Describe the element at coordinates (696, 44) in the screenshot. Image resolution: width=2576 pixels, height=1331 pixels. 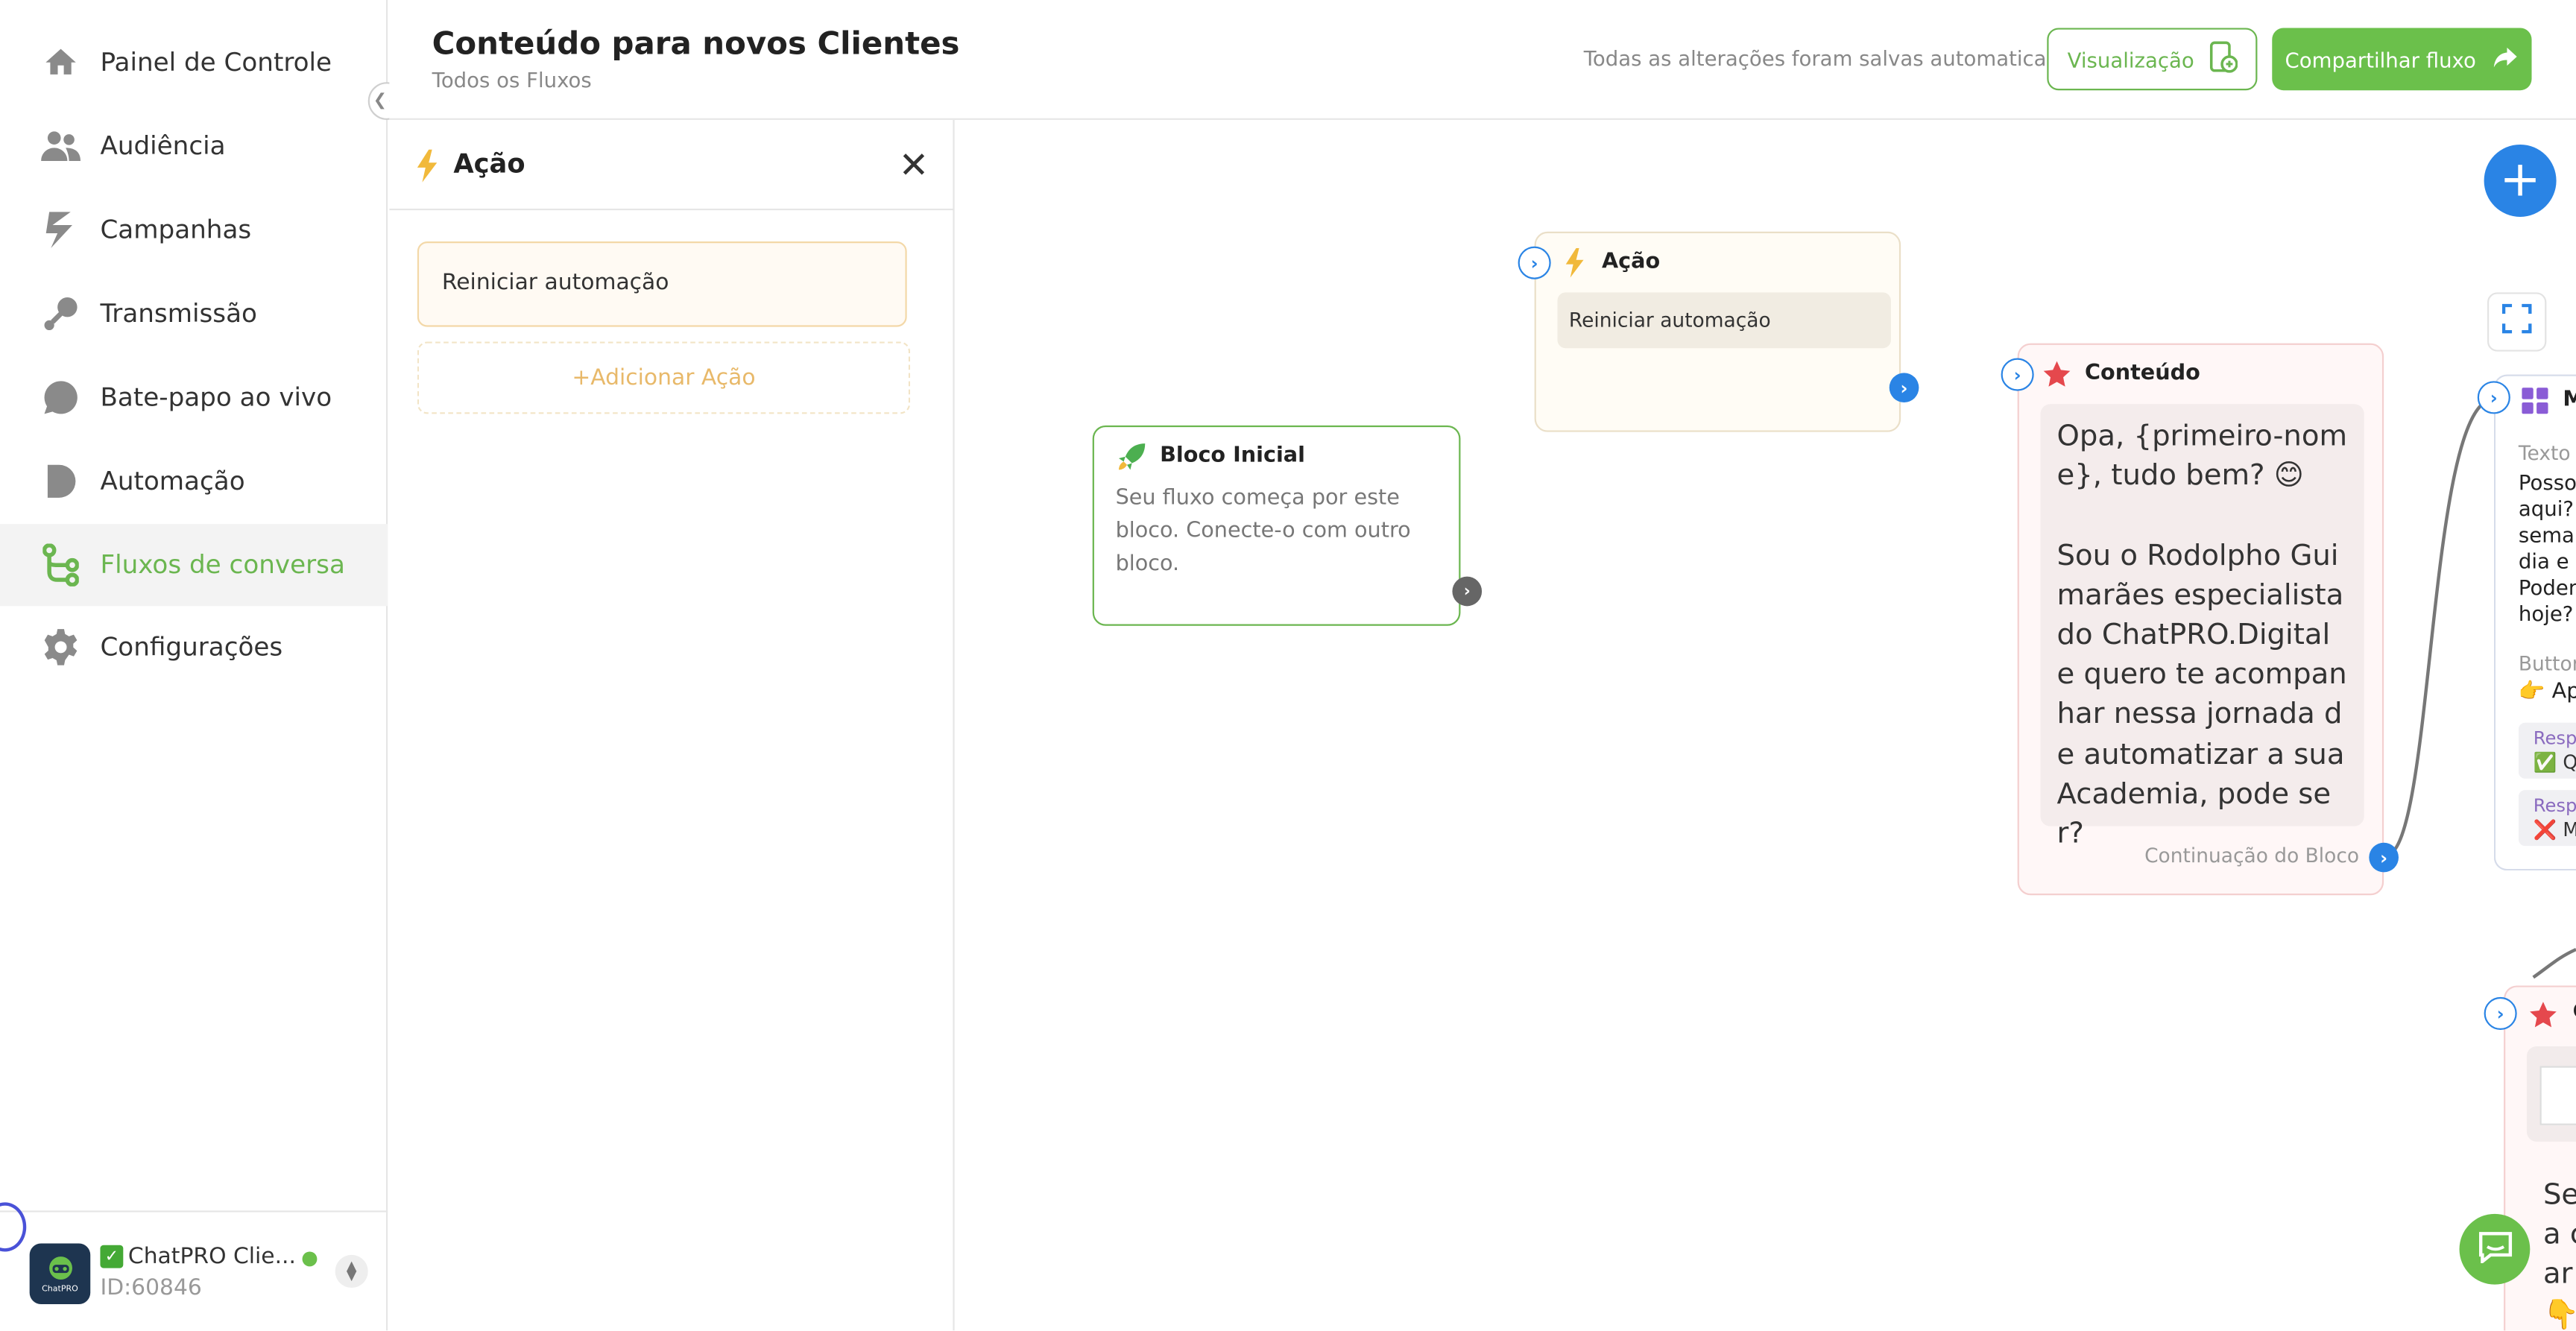
I see `page-title: Conteúdo para novos Clientes` at that location.